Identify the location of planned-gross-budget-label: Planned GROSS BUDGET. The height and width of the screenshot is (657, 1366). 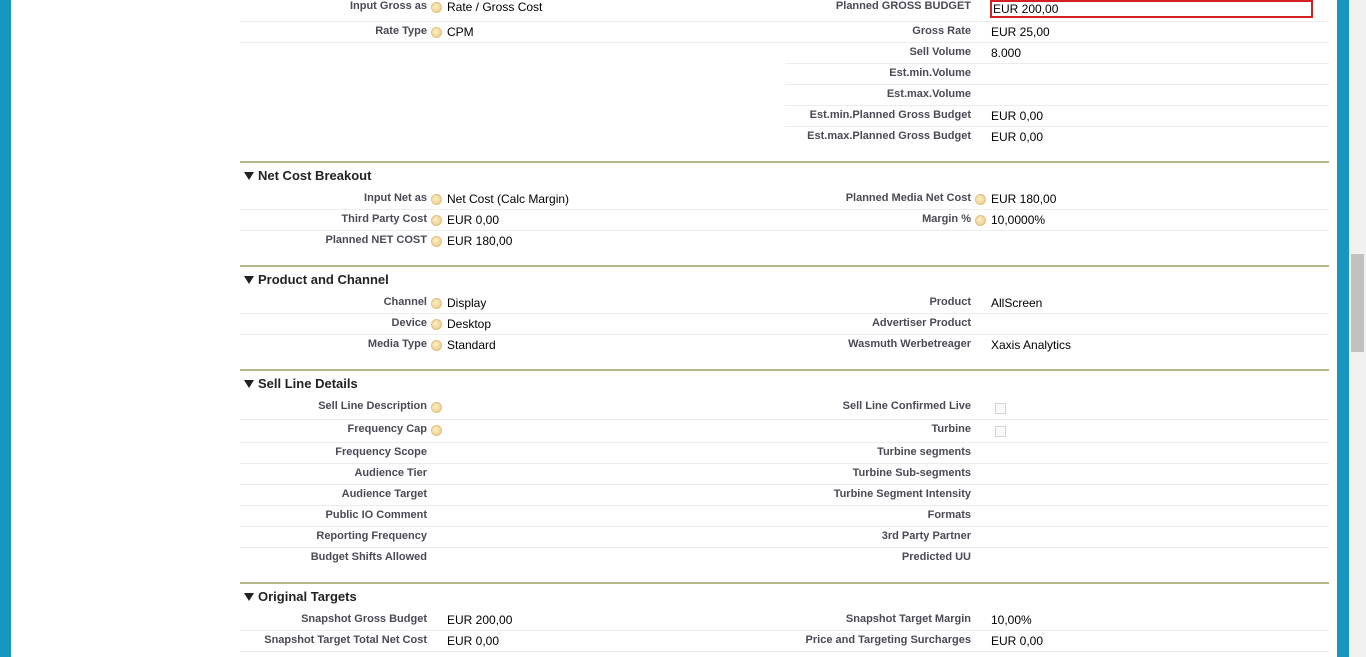
(903, 6).